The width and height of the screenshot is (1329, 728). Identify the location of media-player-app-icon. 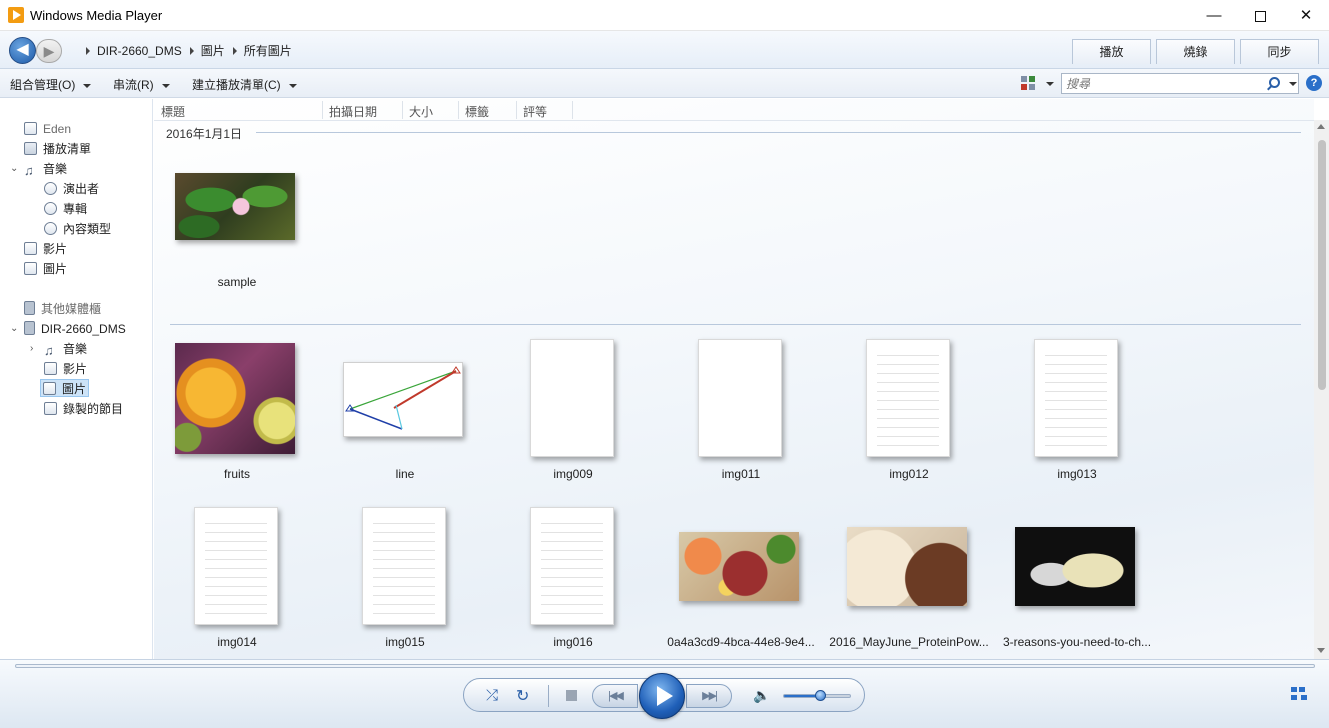
(16, 15).